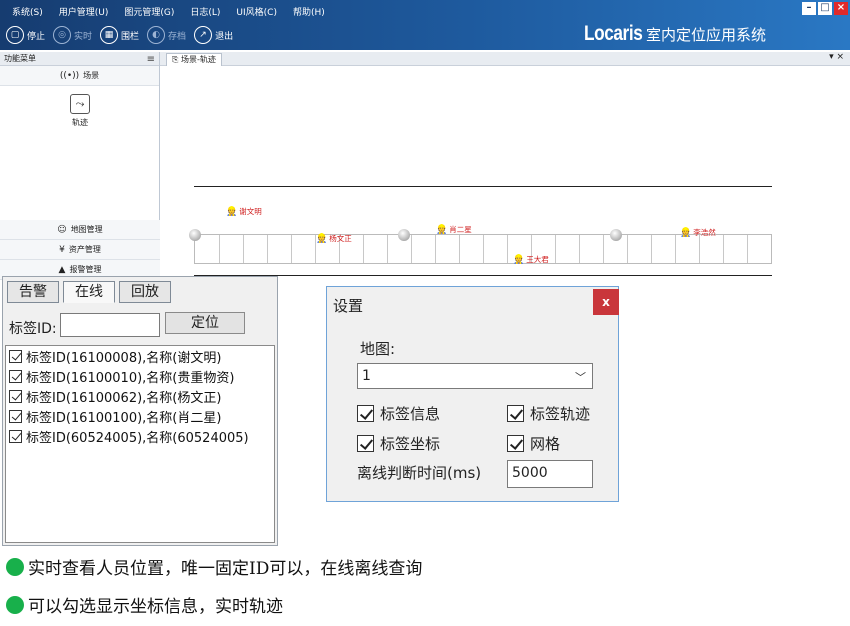  I want to click on realtime-icon: ◎, so click(62, 35).